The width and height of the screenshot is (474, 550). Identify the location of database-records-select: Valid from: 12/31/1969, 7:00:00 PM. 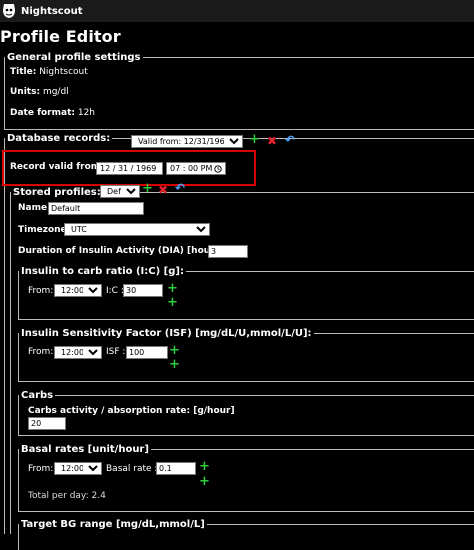
(187, 141).